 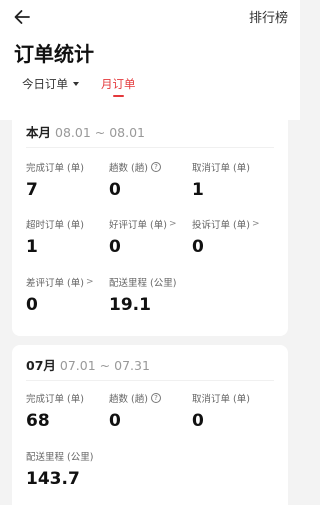 What do you see at coordinates (55, 225) in the screenshot?
I see `stat-label: 超时订单 (单)` at bounding box center [55, 225].